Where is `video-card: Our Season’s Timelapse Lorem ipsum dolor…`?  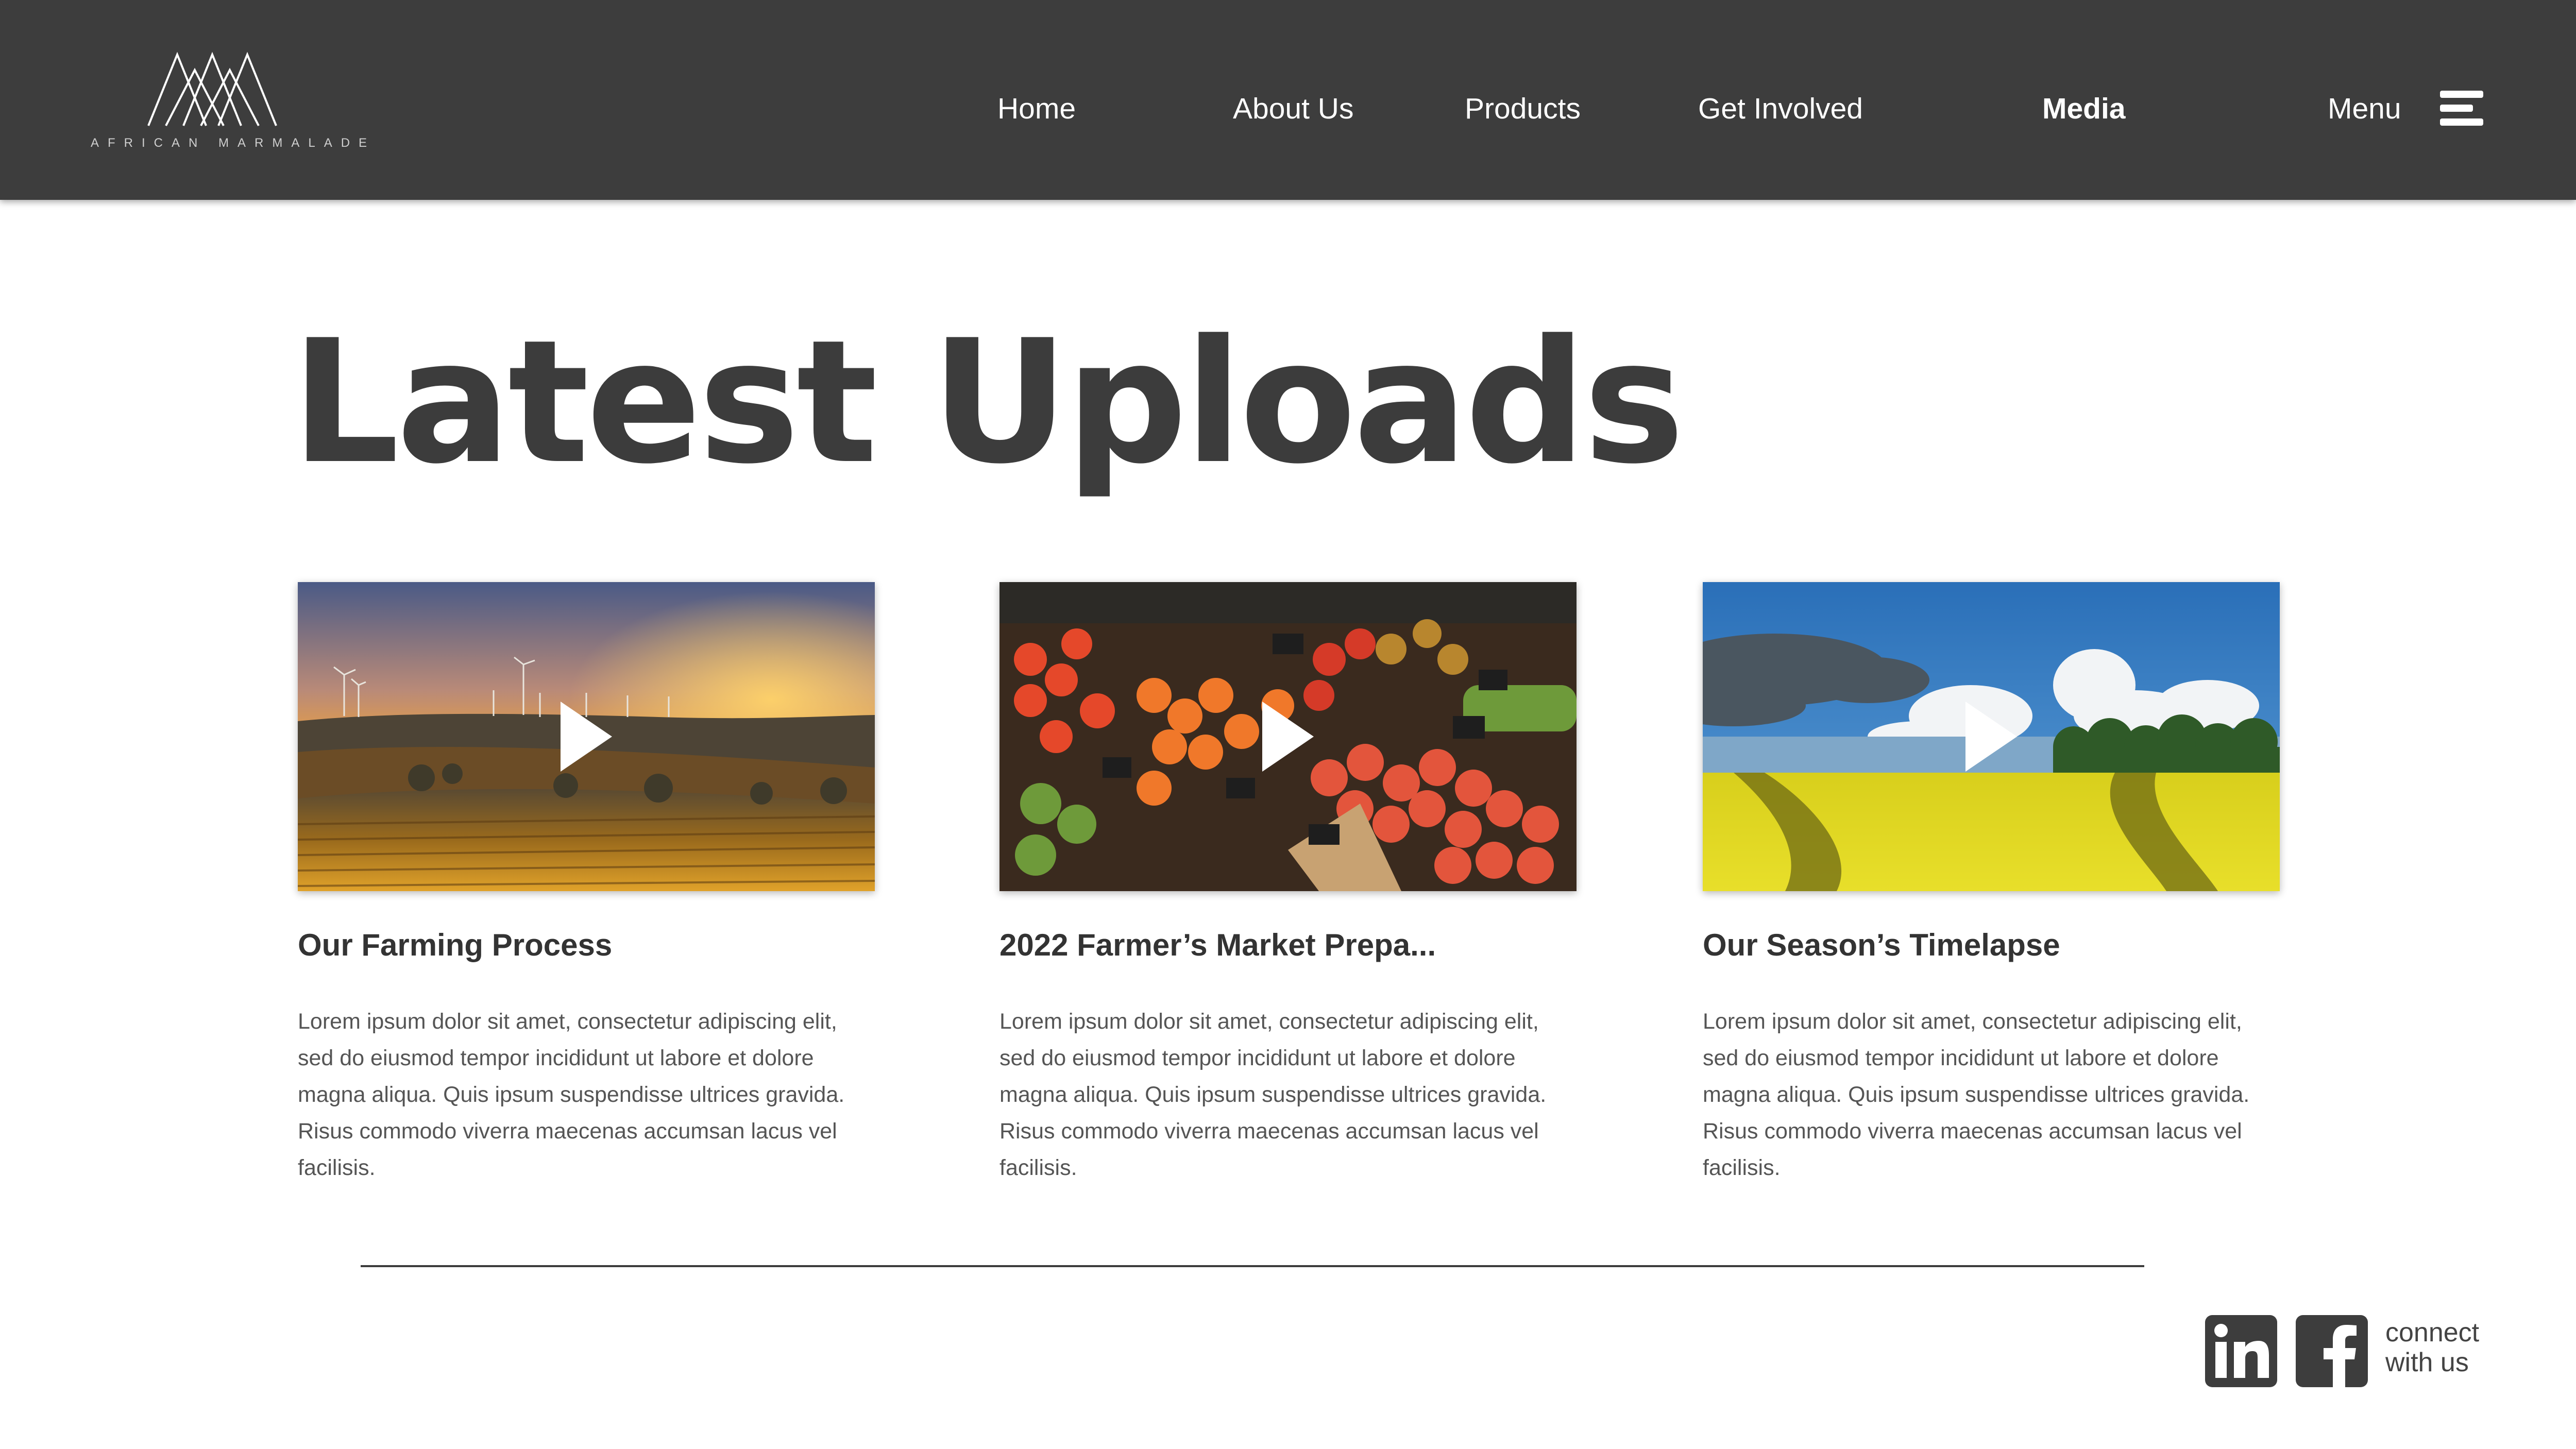 video-card: Our Season’s Timelapse Lorem ipsum dolor… is located at coordinates (1991, 881).